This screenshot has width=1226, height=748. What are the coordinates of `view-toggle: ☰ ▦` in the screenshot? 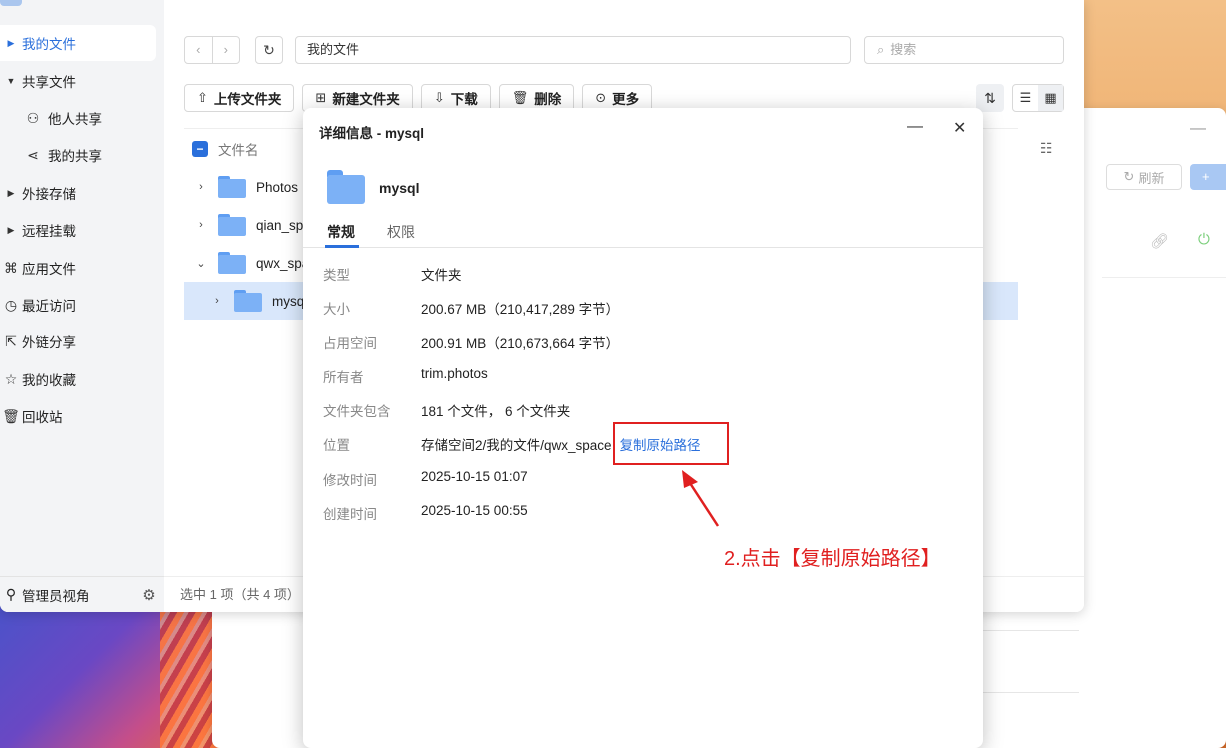 It's located at (1038, 98).